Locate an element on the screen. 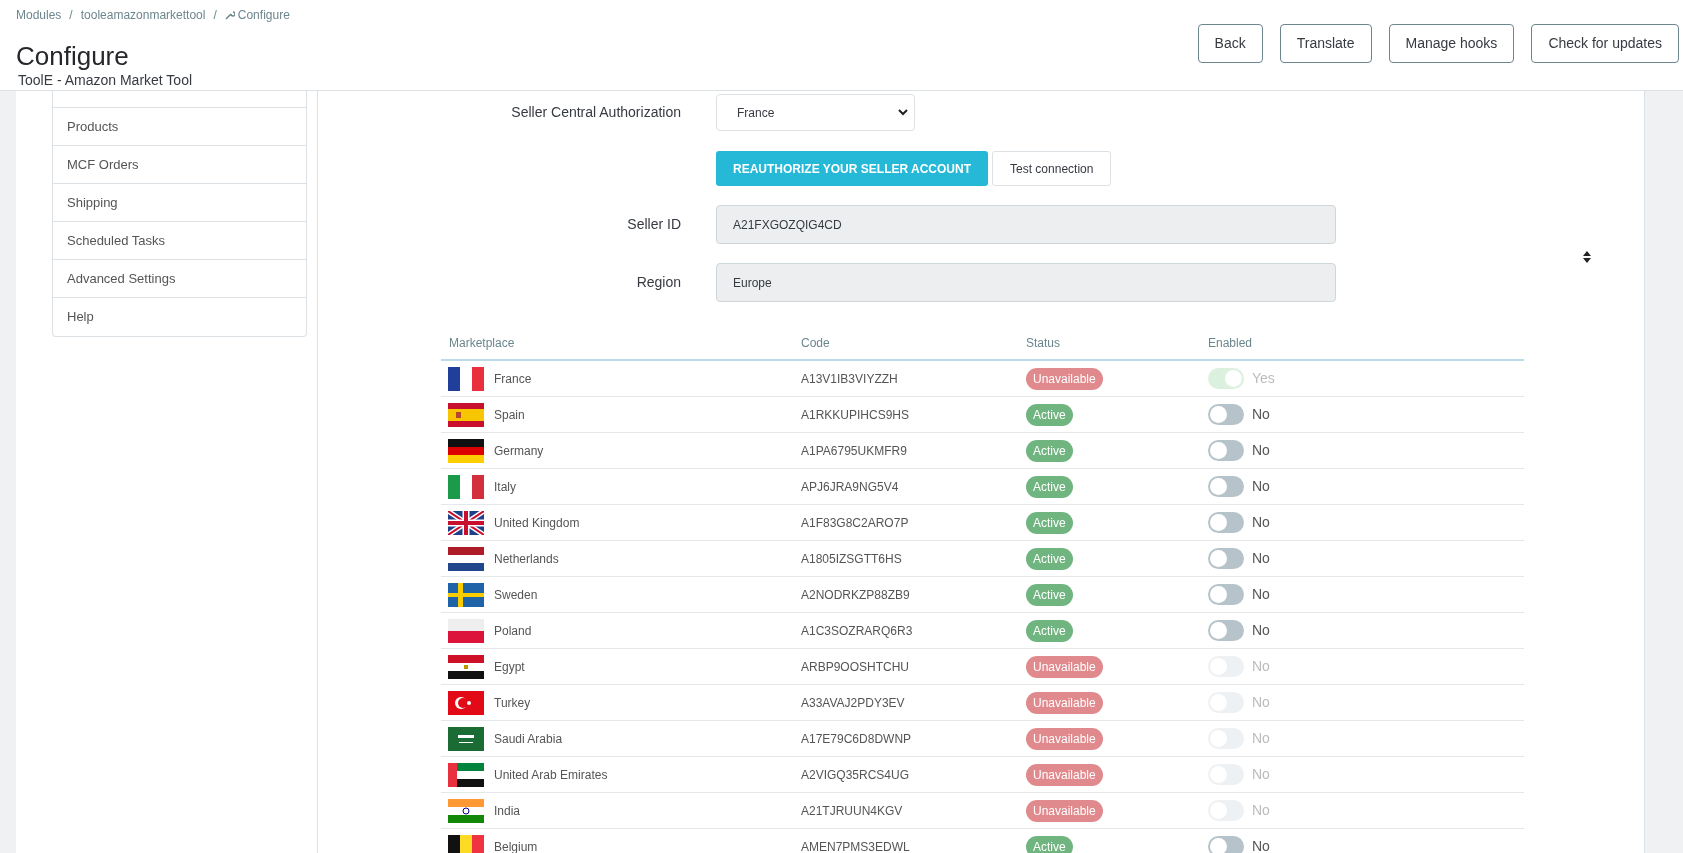 The width and height of the screenshot is (1683, 853). column-header: Status is located at coordinates (1044, 343).